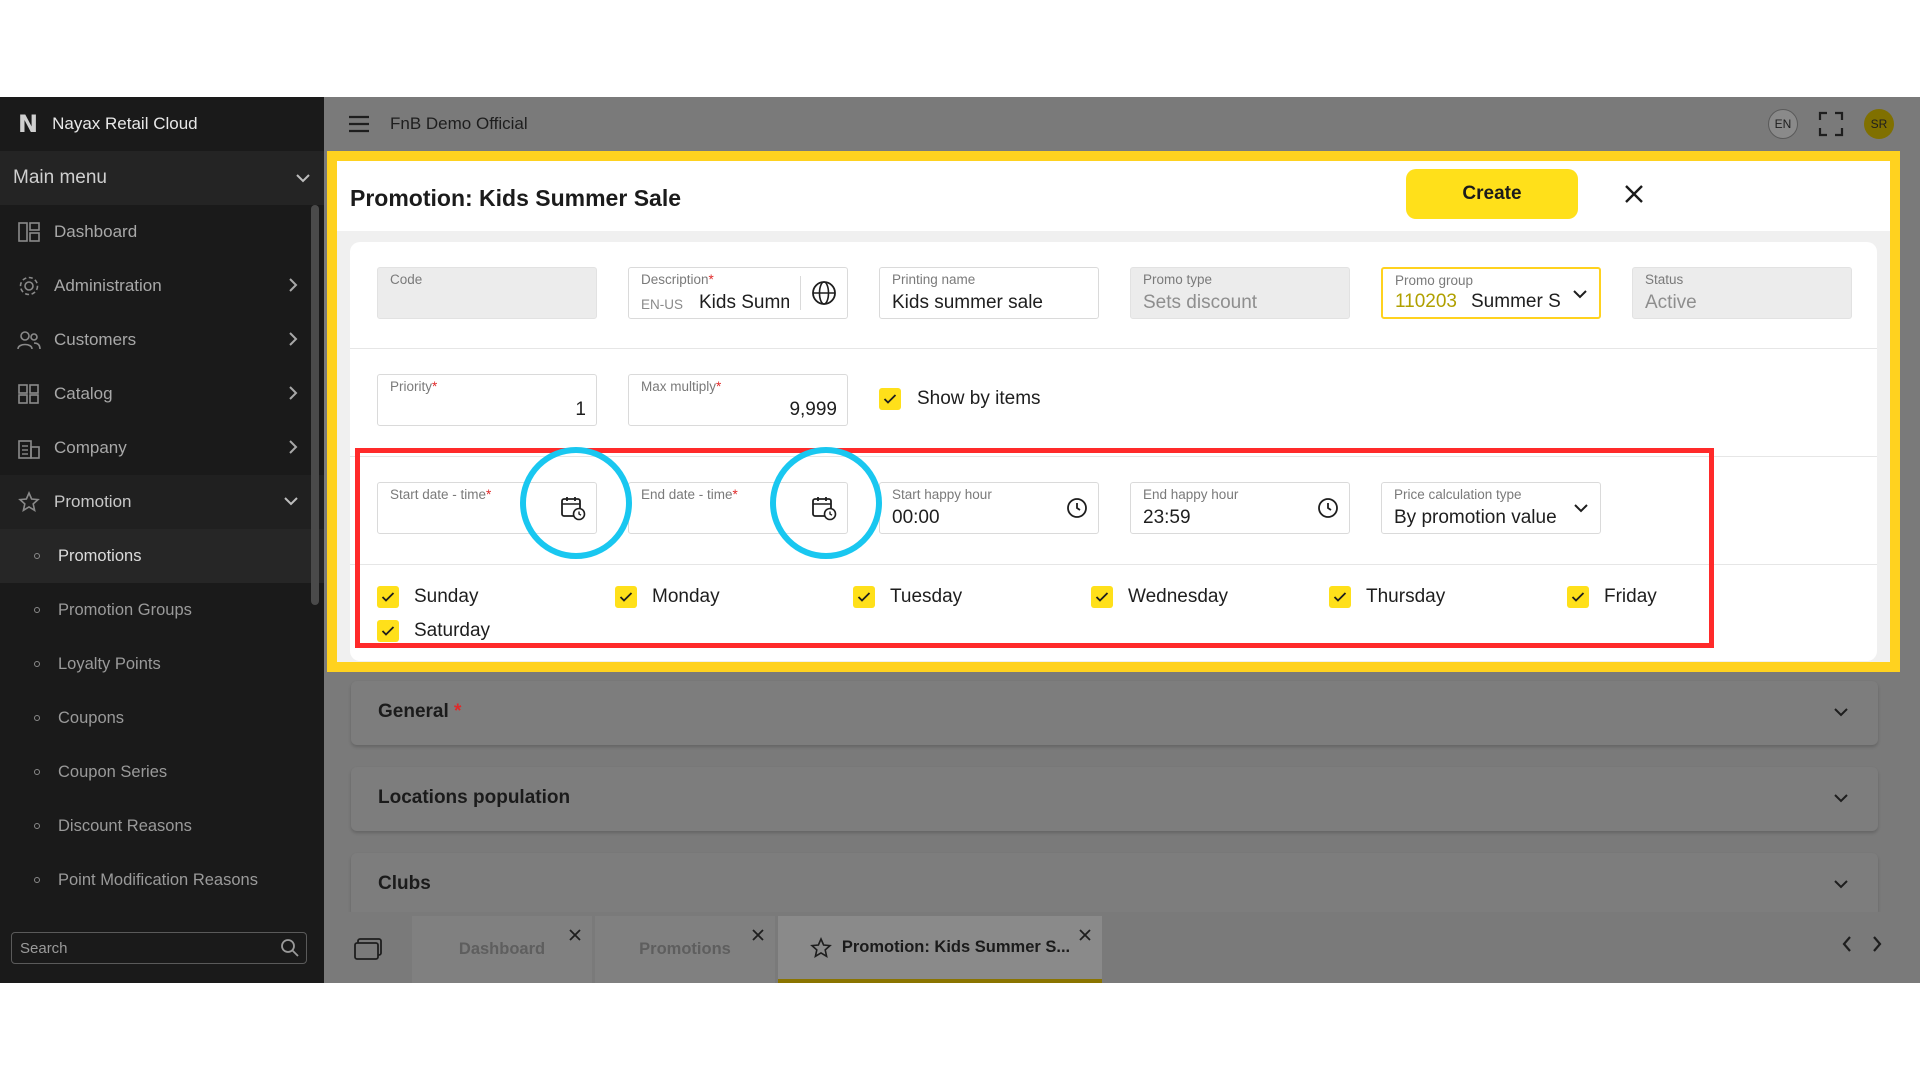 The height and width of the screenshot is (1080, 1920). Describe the element at coordinates (1200, 302) in the screenshot. I see `promo-type-value: Sets discount` at that location.